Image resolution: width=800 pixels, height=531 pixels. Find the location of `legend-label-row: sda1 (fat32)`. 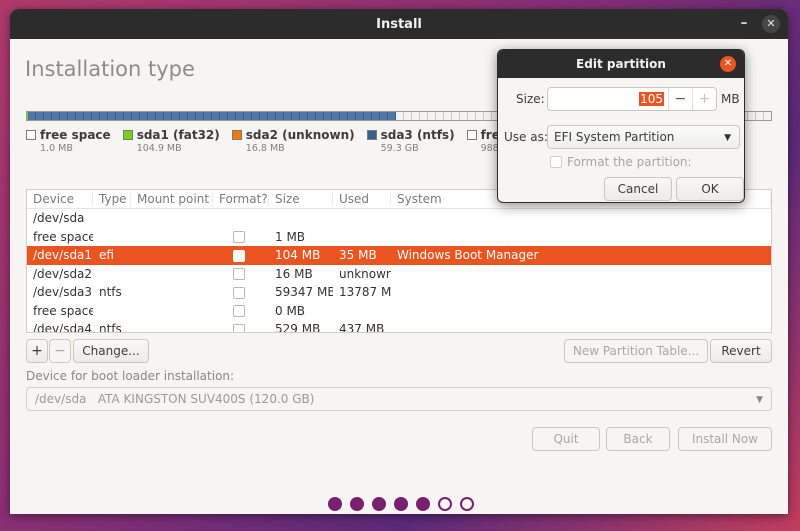

legend-label-row: sda1 (fat32) is located at coordinates (171, 135).